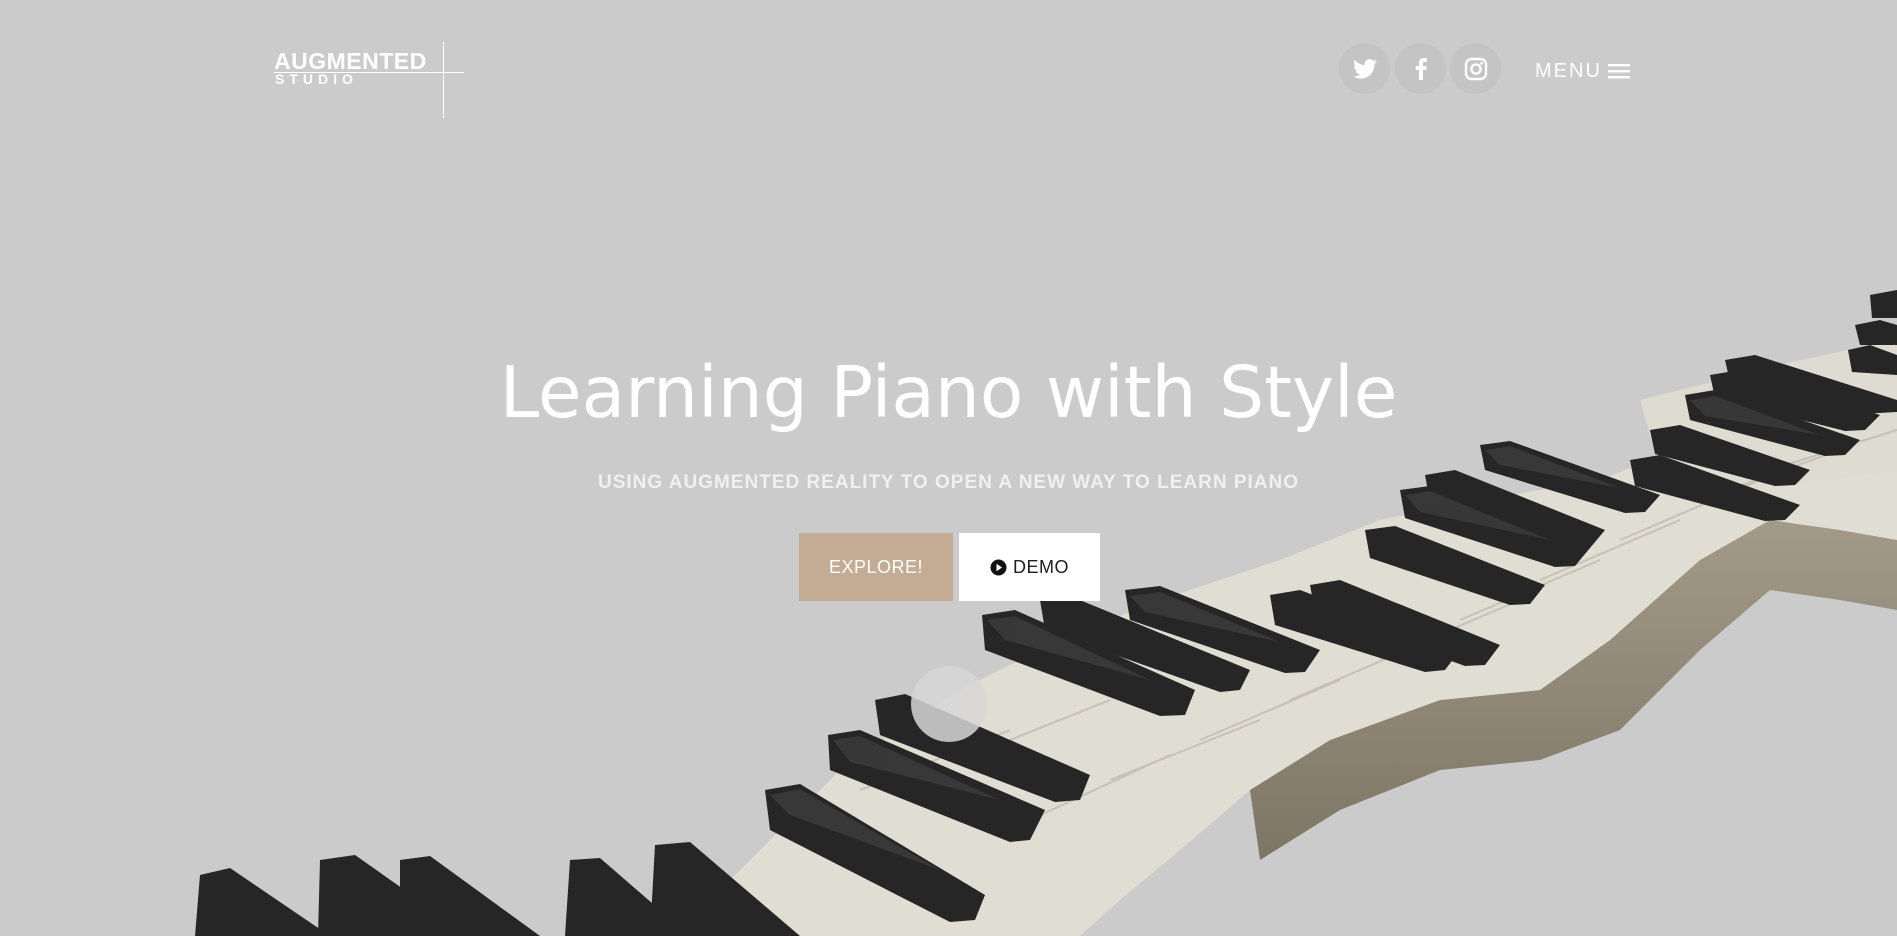 The width and height of the screenshot is (1897, 936). Describe the element at coordinates (316, 79) in the screenshot. I see `brand-tagline: STUDIO` at that location.